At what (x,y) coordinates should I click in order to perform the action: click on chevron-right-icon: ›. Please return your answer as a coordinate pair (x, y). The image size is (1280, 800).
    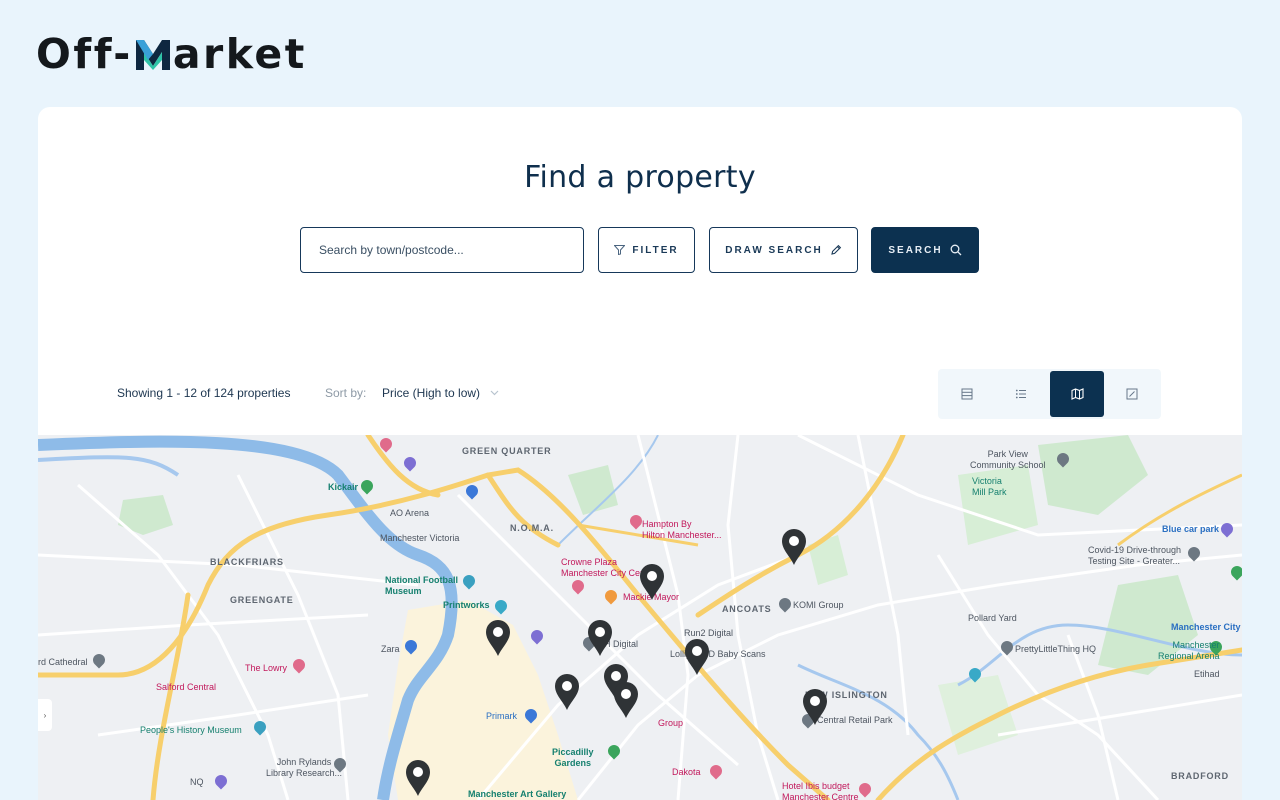
    Looking at the image, I should click on (45, 715).